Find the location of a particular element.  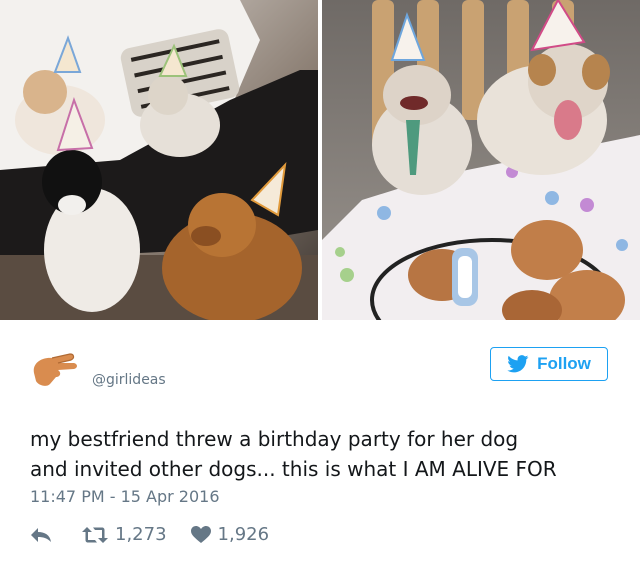

follow-button: Follow is located at coordinates (549, 364).